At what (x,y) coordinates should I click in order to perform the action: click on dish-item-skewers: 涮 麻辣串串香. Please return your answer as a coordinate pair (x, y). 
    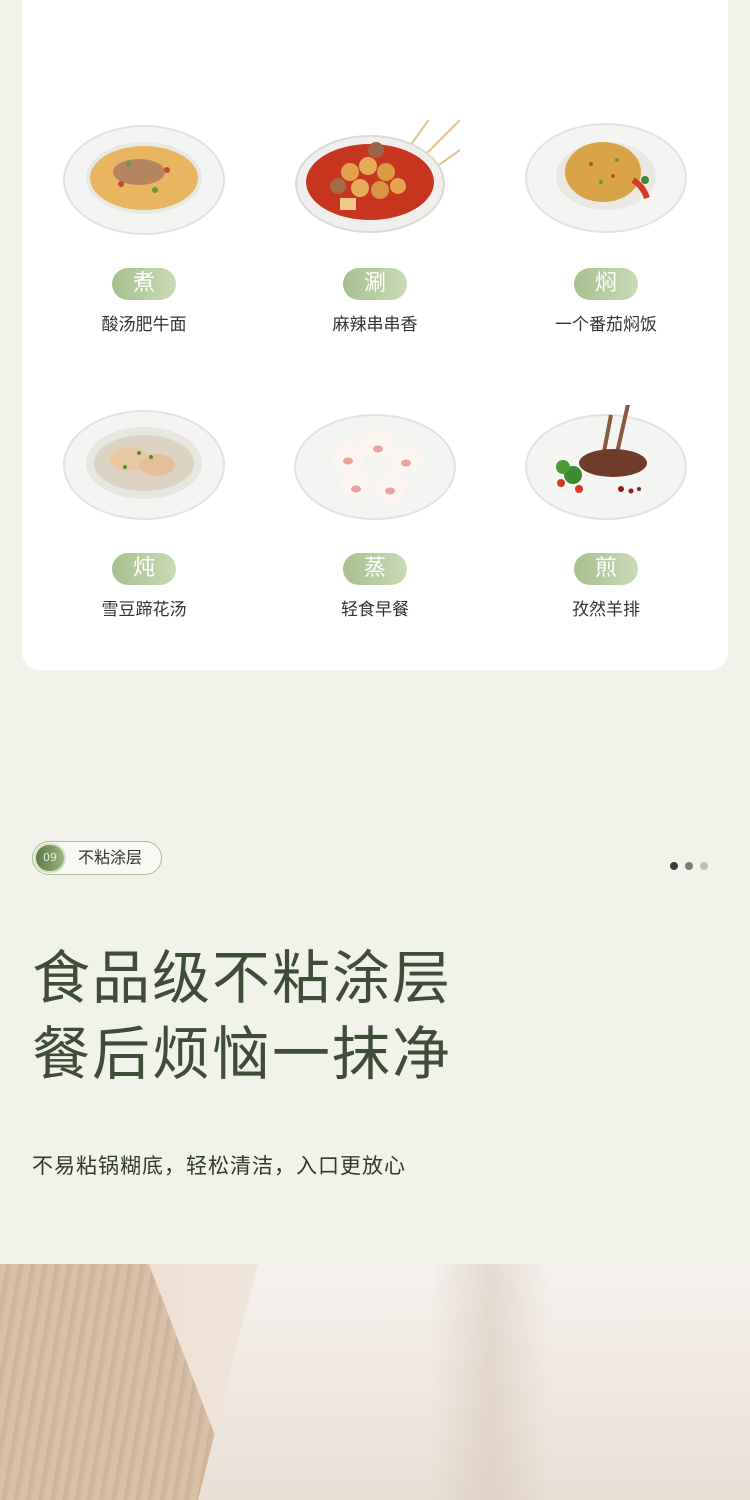
    Looking at the image, I should click on (375, 227).